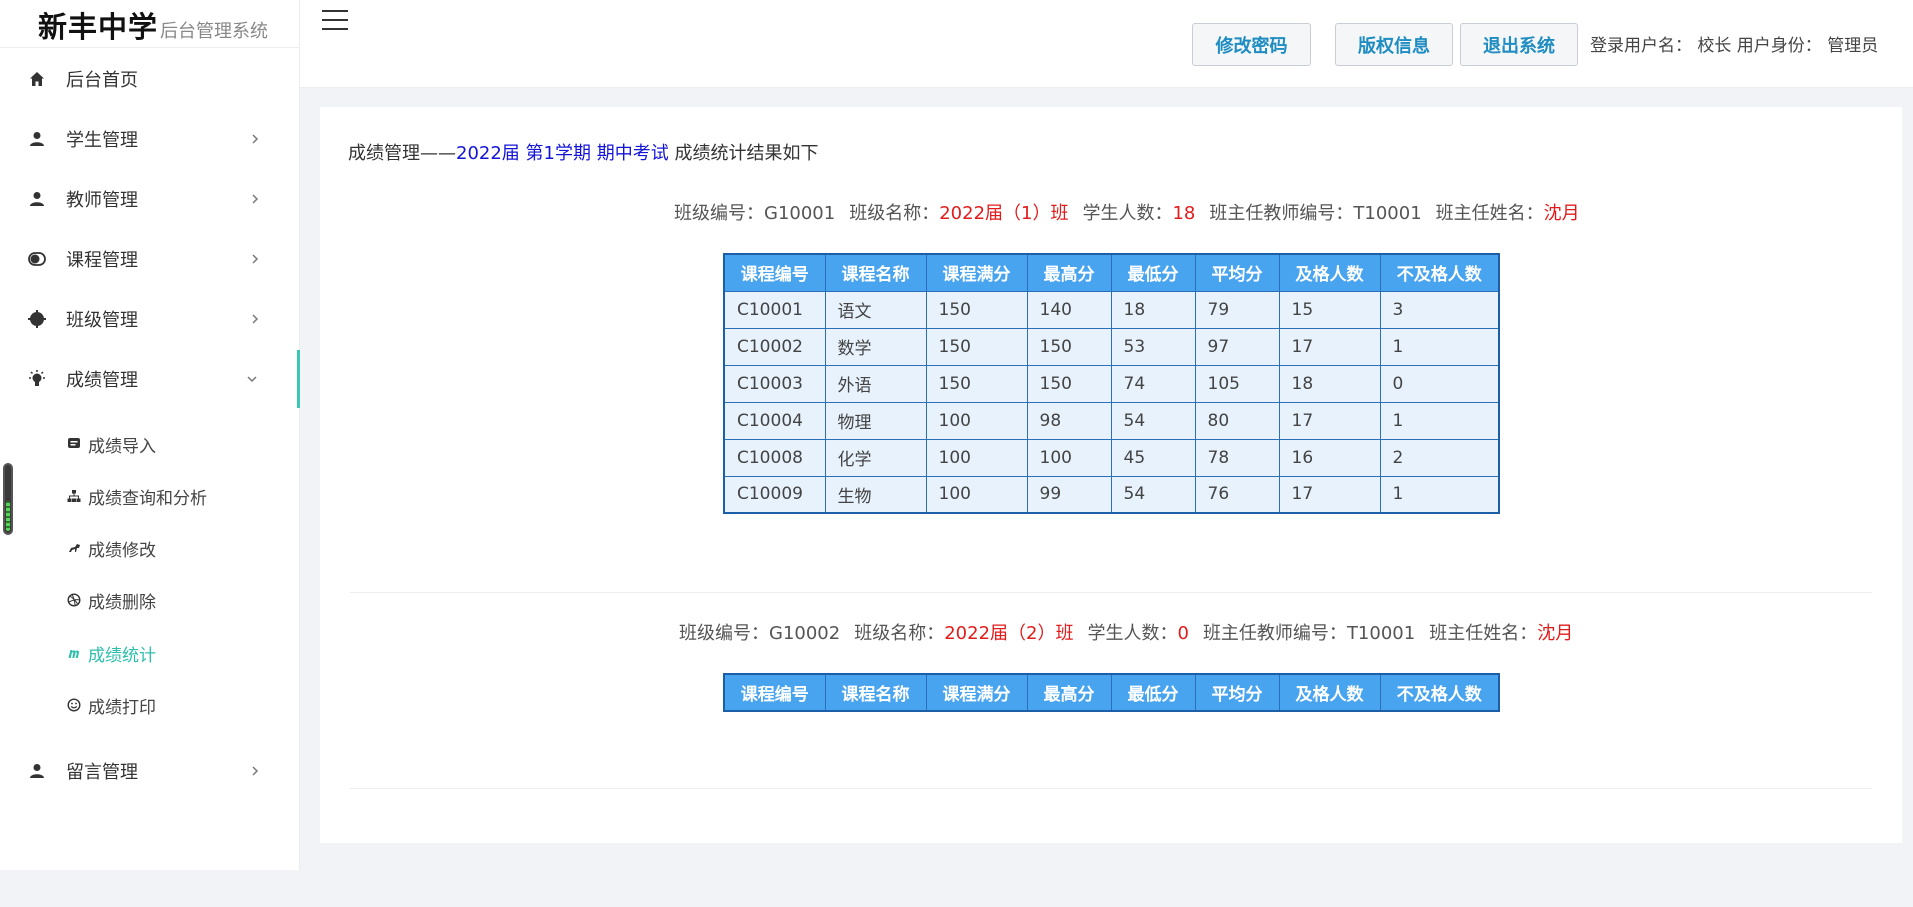 The height and width of the screenshot is (907, 1913). What do you see at coordinates (37, 139) in the screenshot?
I see `user-icon` at bounding box center [37, 139].